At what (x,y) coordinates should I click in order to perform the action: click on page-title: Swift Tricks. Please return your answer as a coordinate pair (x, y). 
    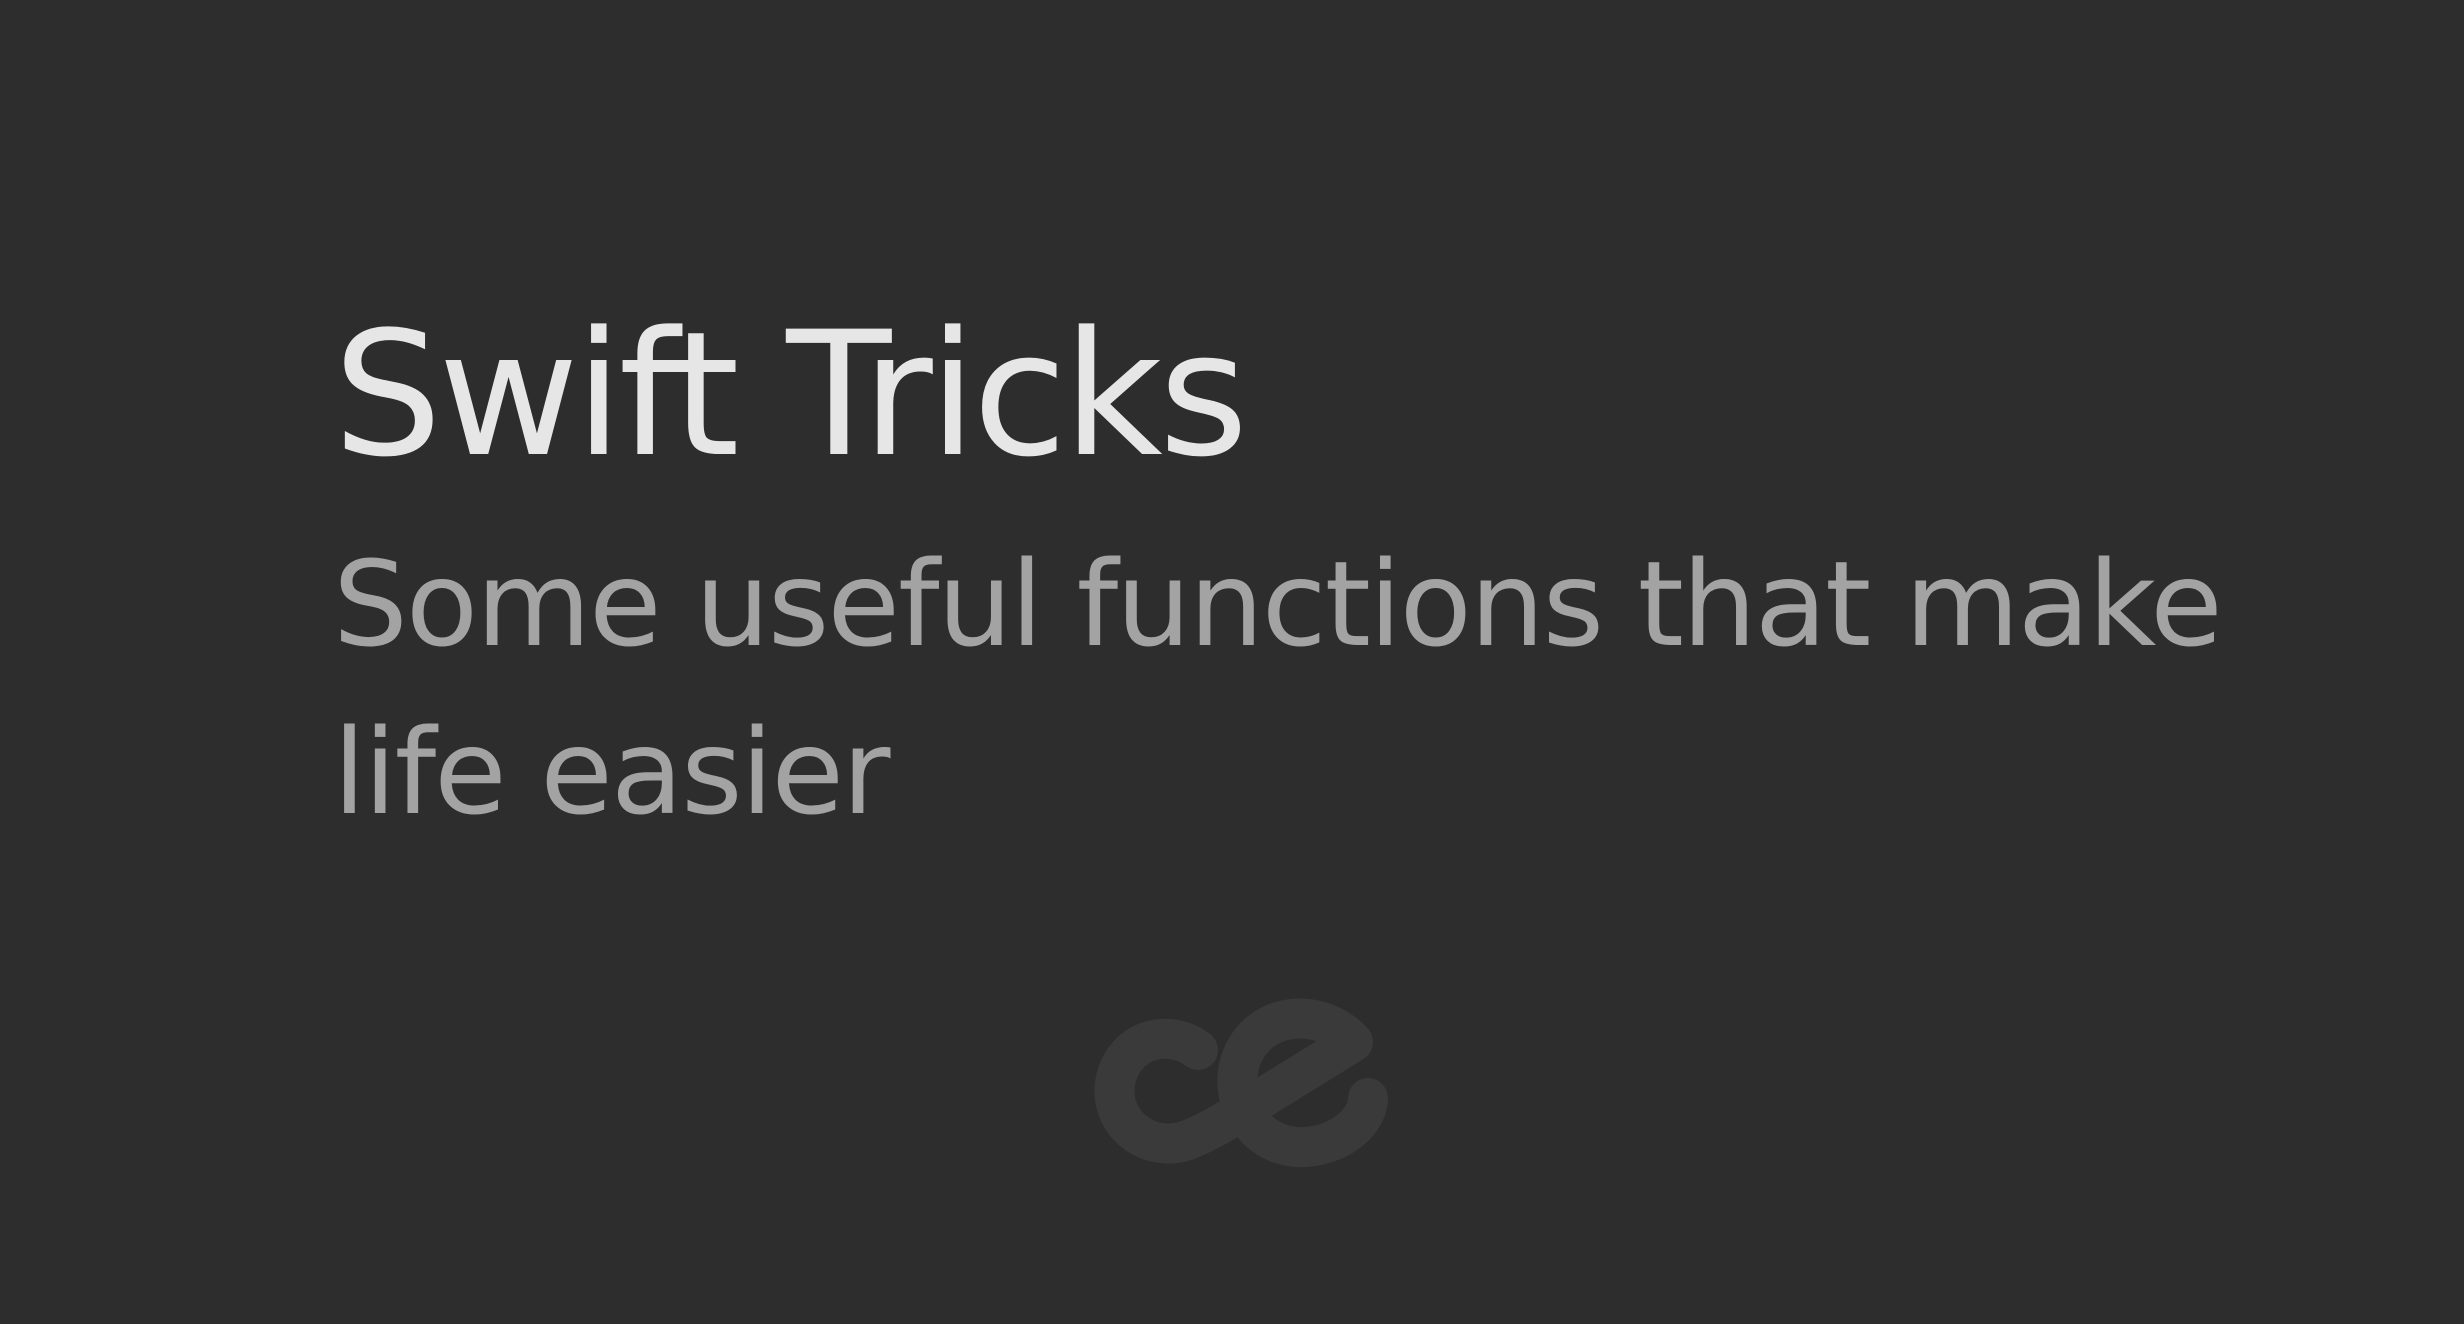
    Looking at the image, I should click on (790, 394).